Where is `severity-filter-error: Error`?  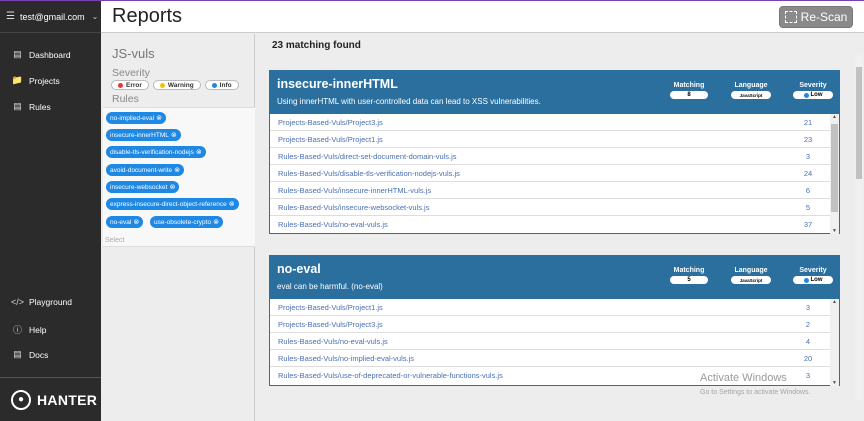 severity-filter-error: Error is located at coordinates (130, 85).